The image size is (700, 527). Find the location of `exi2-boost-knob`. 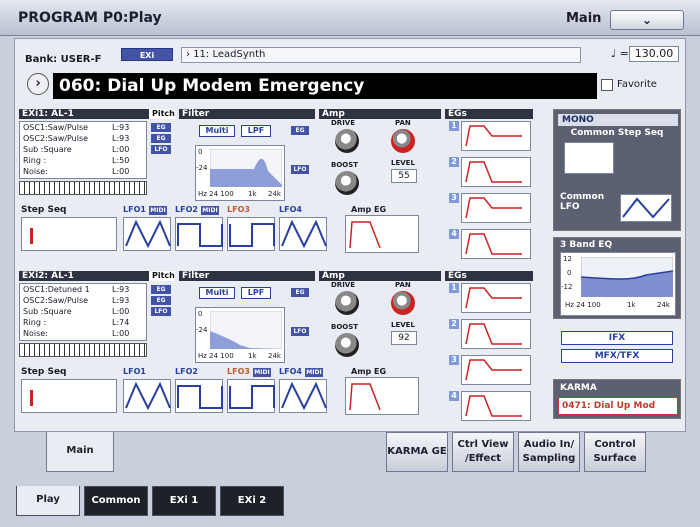

exi2-boost-knob is located at coordinates (347, 345).